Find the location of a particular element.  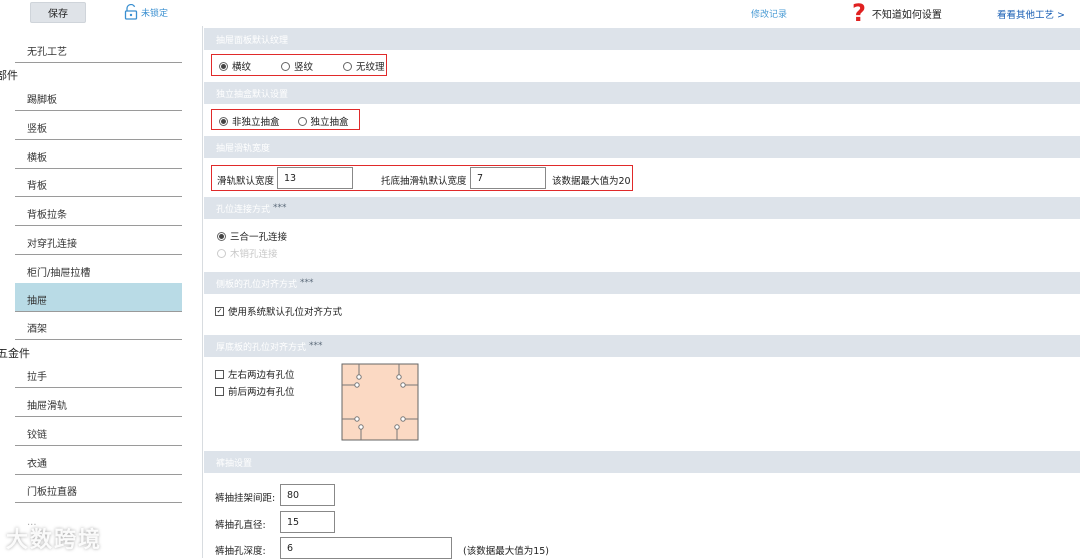

pants-spacing-input: 80 is located at coordinates (307, 495).